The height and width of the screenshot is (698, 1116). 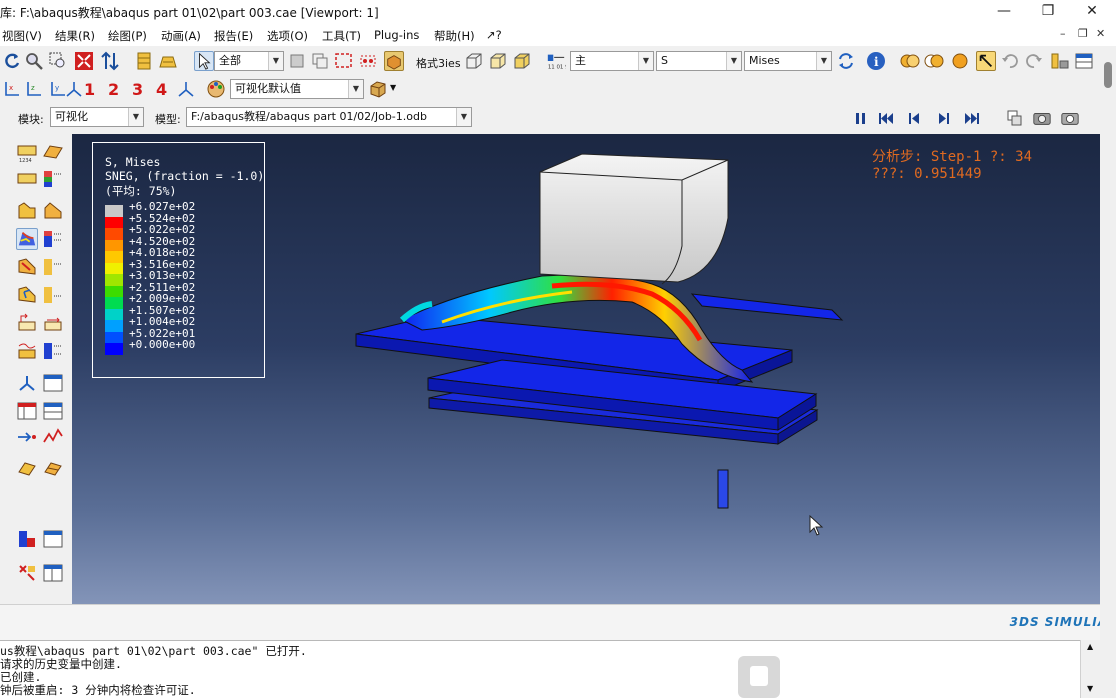 What do you see at coordinates (846, 61) in the screenshot?
I see `sync-icon` at bounding box center [846, 61].